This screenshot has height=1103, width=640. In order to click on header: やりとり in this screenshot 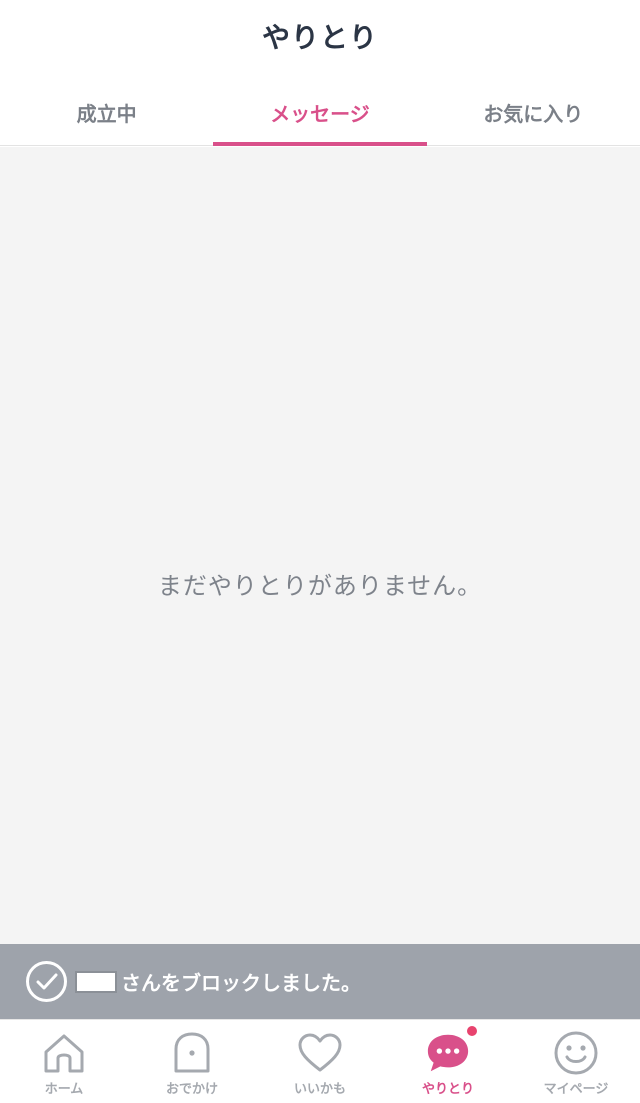, I will do `click(320, 36)`.